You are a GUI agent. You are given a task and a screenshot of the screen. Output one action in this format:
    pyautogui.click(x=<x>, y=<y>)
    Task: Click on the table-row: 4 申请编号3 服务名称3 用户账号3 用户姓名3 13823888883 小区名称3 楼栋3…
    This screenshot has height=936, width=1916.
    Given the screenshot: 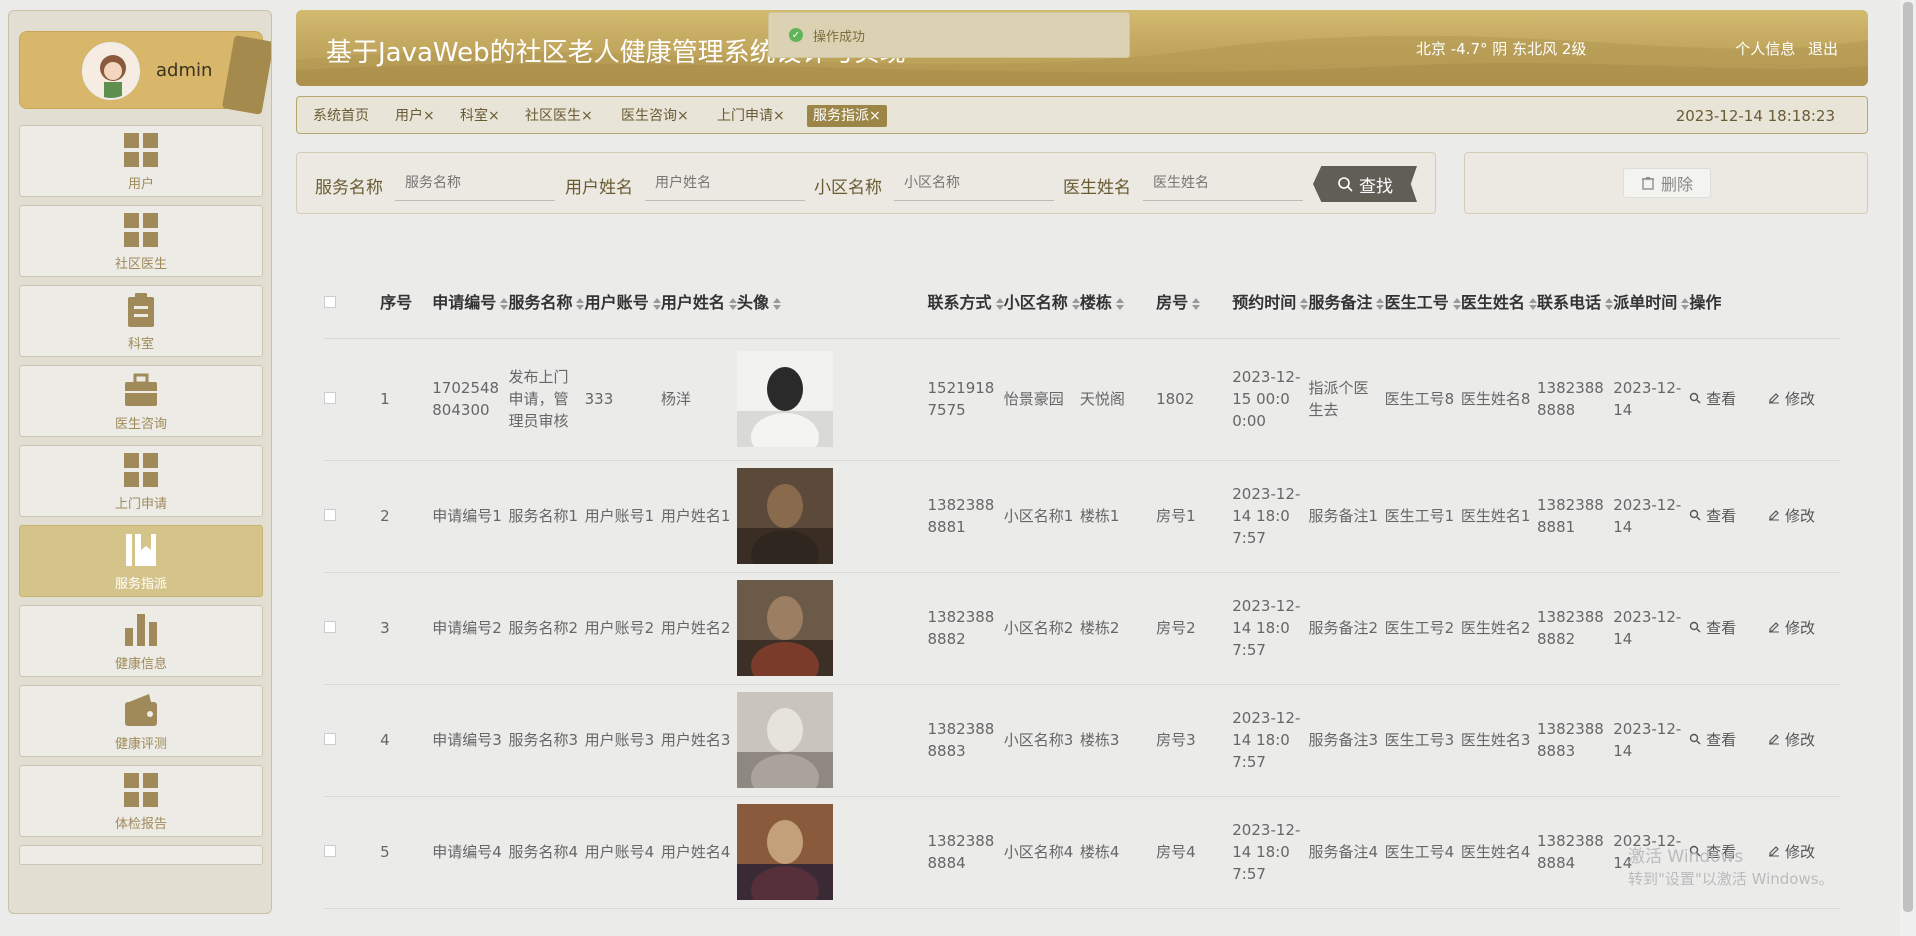 What is the action you would take?
    pyautogui.click(x=1082, y=740)
    